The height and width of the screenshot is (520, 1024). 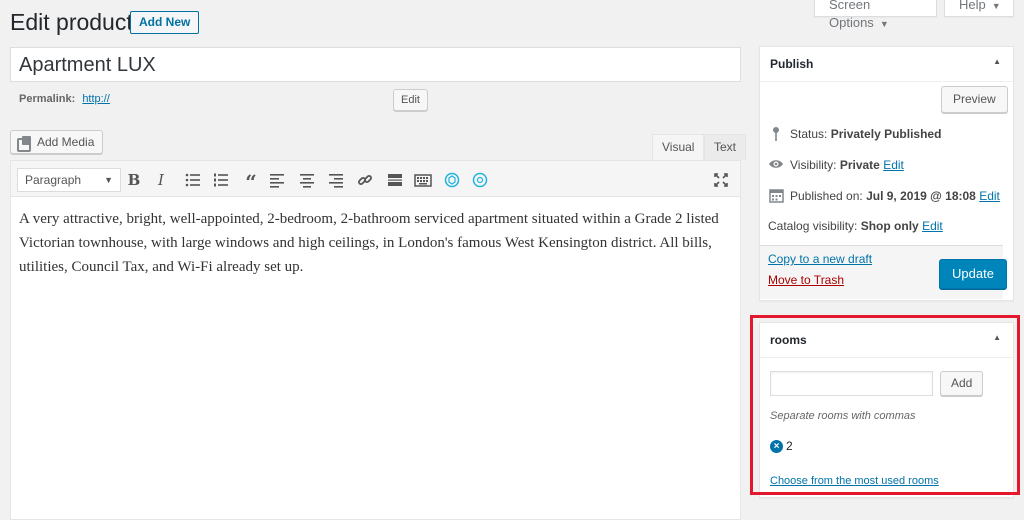 I want to click on blockquote-icon: “, so click(x=251, y=182).